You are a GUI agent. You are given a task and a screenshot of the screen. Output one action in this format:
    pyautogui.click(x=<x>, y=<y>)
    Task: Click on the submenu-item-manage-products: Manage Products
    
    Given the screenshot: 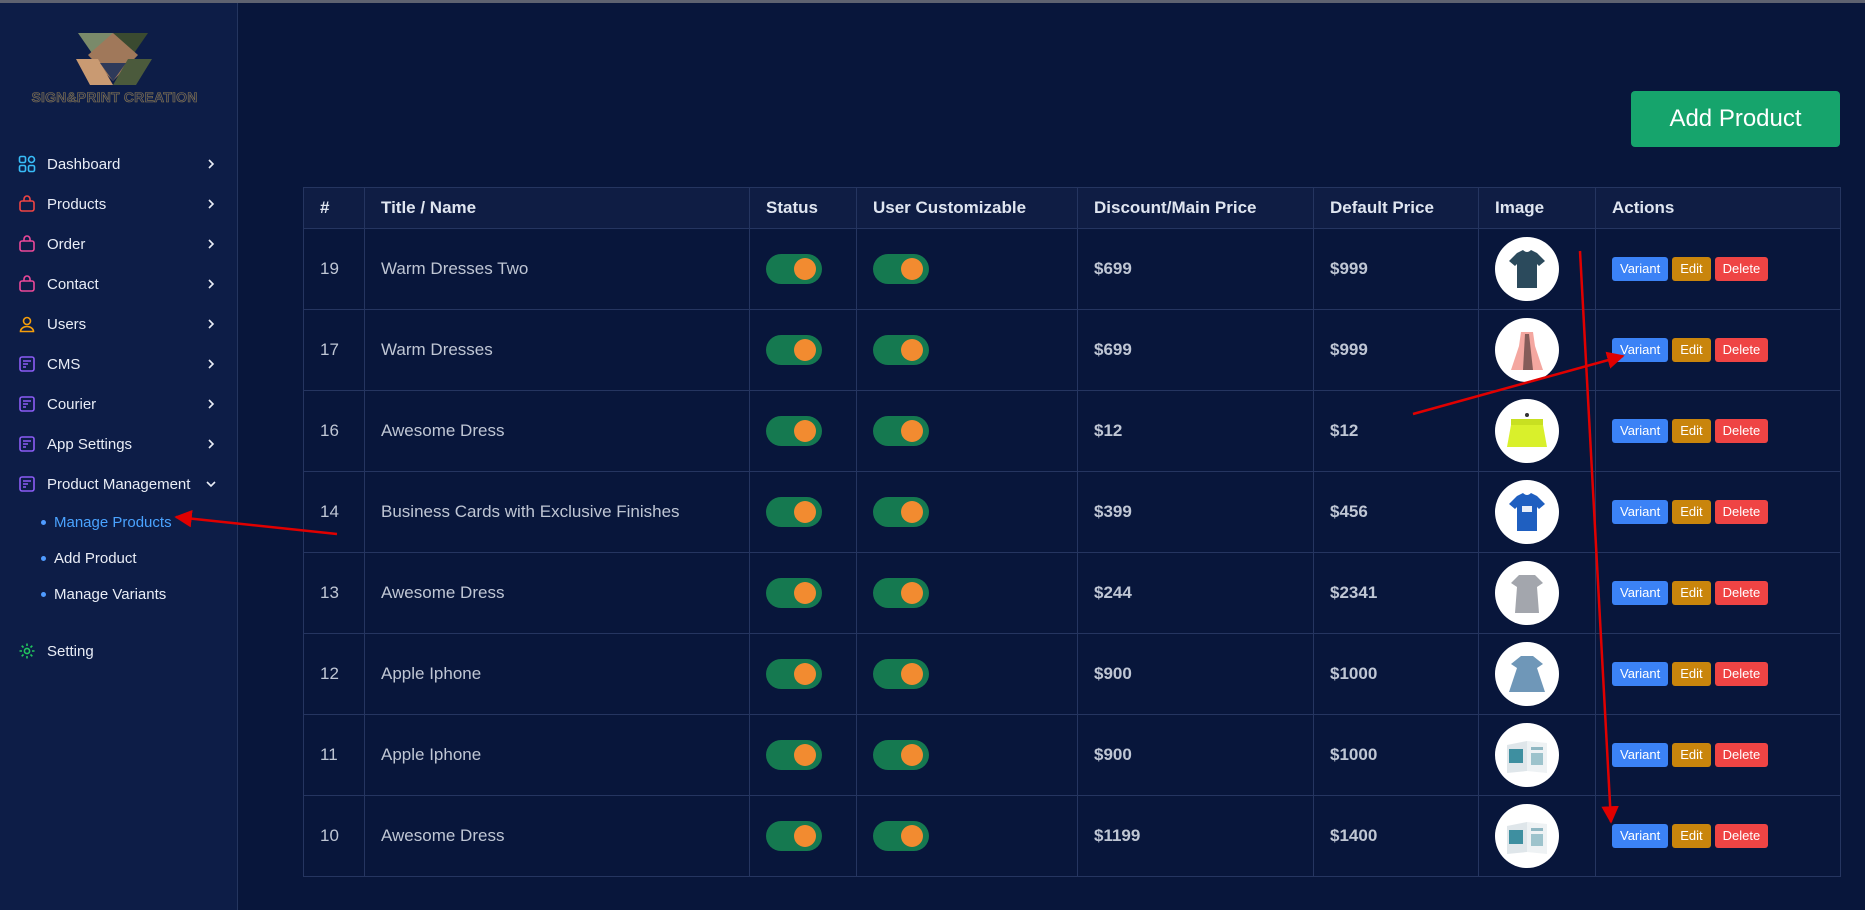 What is the action you would take?
    pyautogui.click(x=118, y=522)
    